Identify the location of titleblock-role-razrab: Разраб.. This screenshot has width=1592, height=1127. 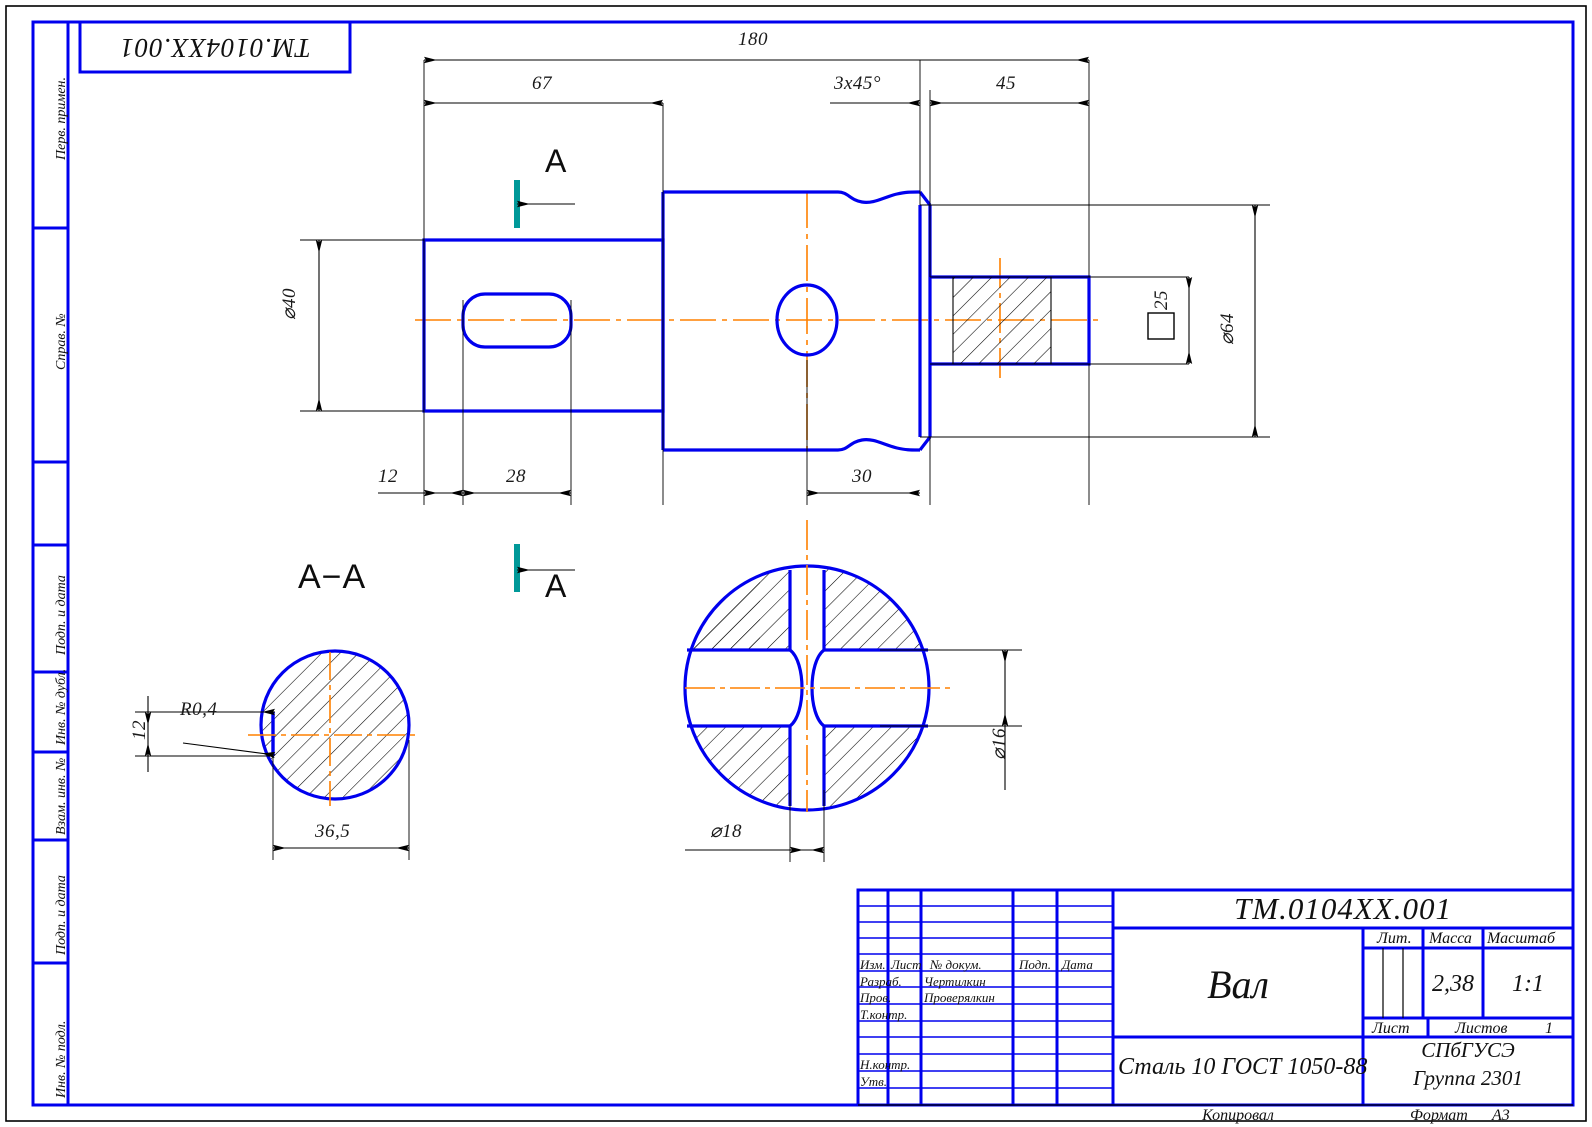
(881, 981).